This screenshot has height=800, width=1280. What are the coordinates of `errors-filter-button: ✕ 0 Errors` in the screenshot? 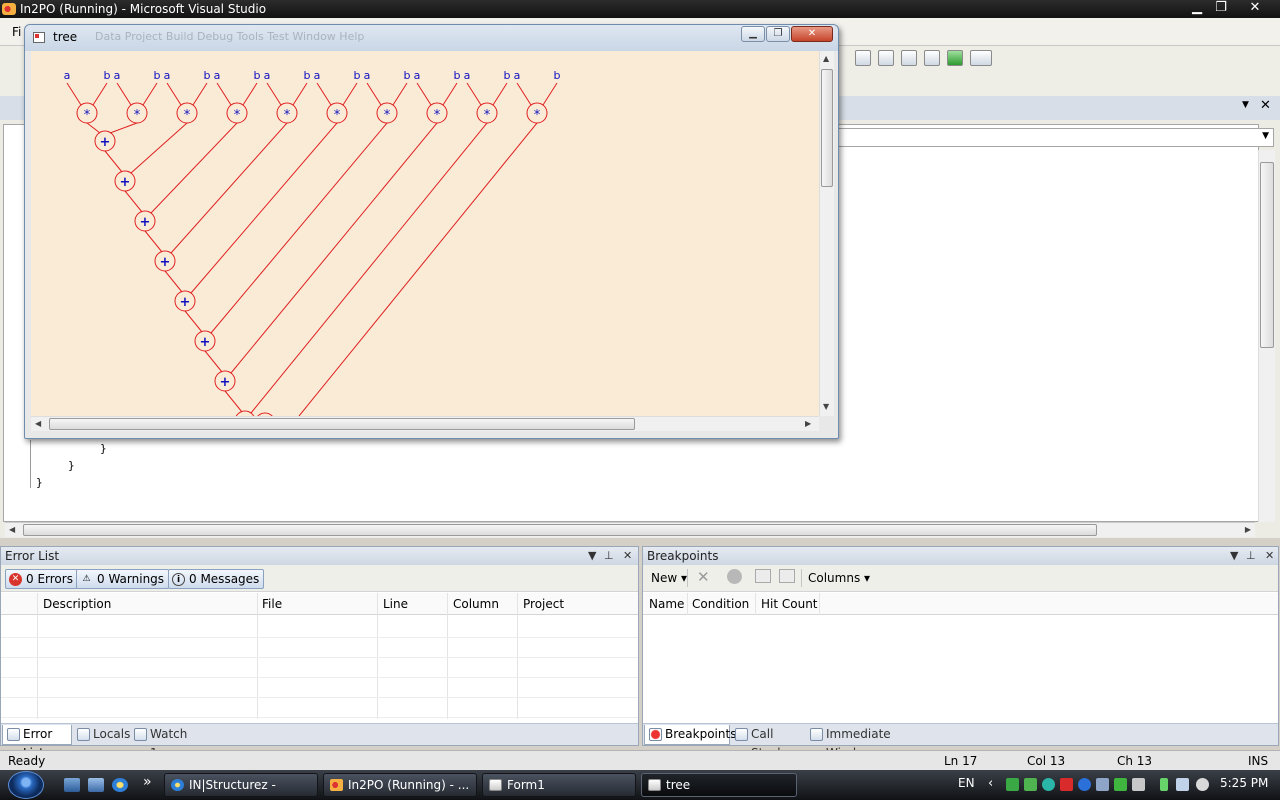 It's located at (41, 579).